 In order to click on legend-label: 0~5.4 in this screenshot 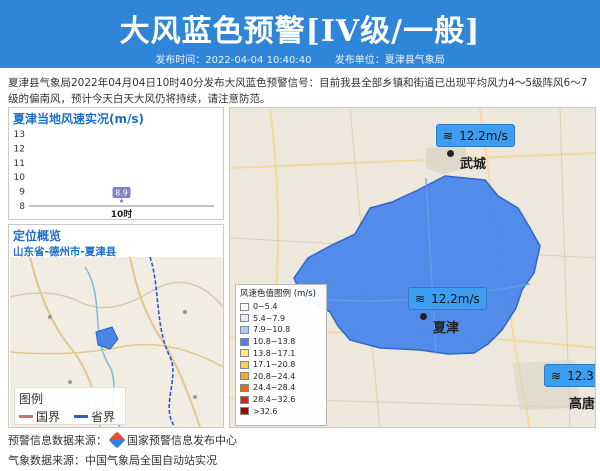, I will do `click(265, 307)`.